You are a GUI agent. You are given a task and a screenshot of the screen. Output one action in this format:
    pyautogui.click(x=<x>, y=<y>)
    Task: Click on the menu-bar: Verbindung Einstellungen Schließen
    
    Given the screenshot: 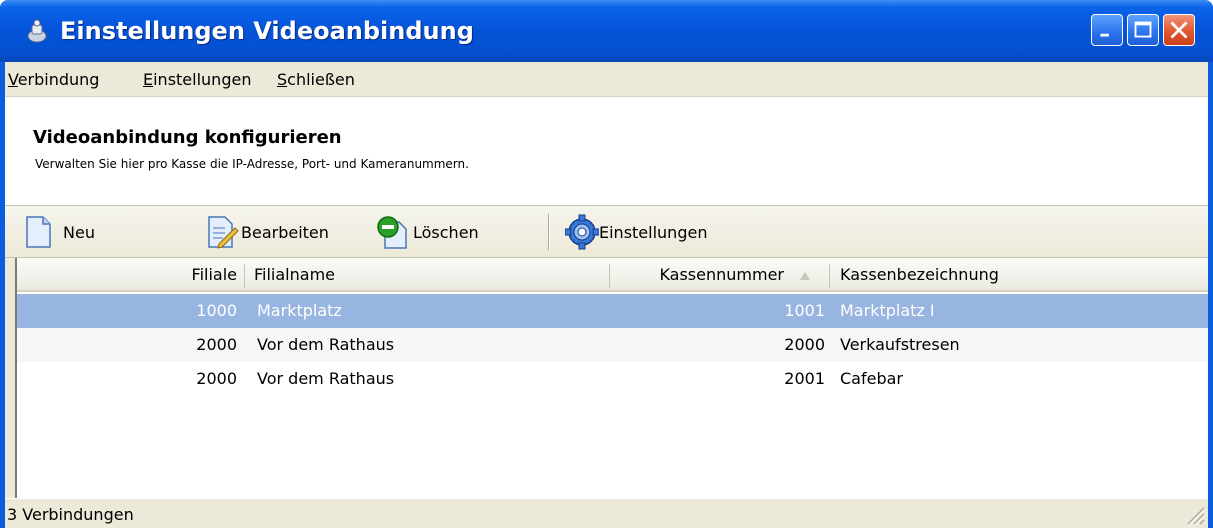 What is the action you would take?
    pyautogui.click(x=606, y=79)
    